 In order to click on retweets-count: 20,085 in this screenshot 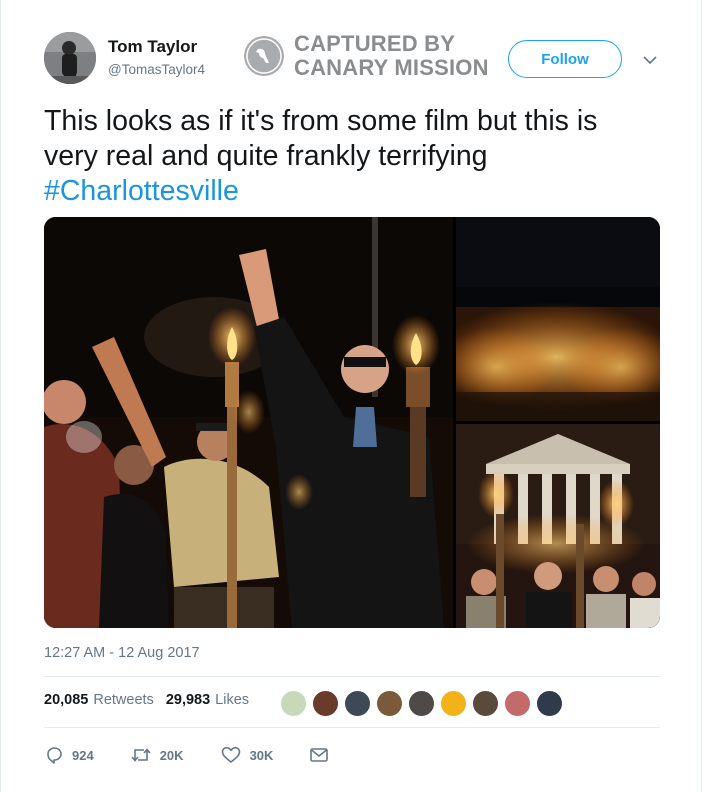, I will do `click(66, 700)`.